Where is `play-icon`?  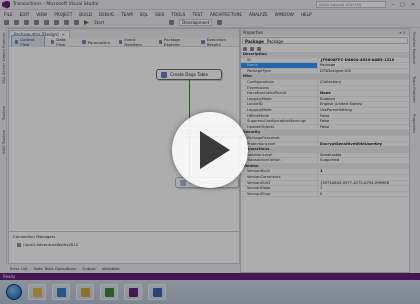
play-icon is located at coordinates (215, 150).